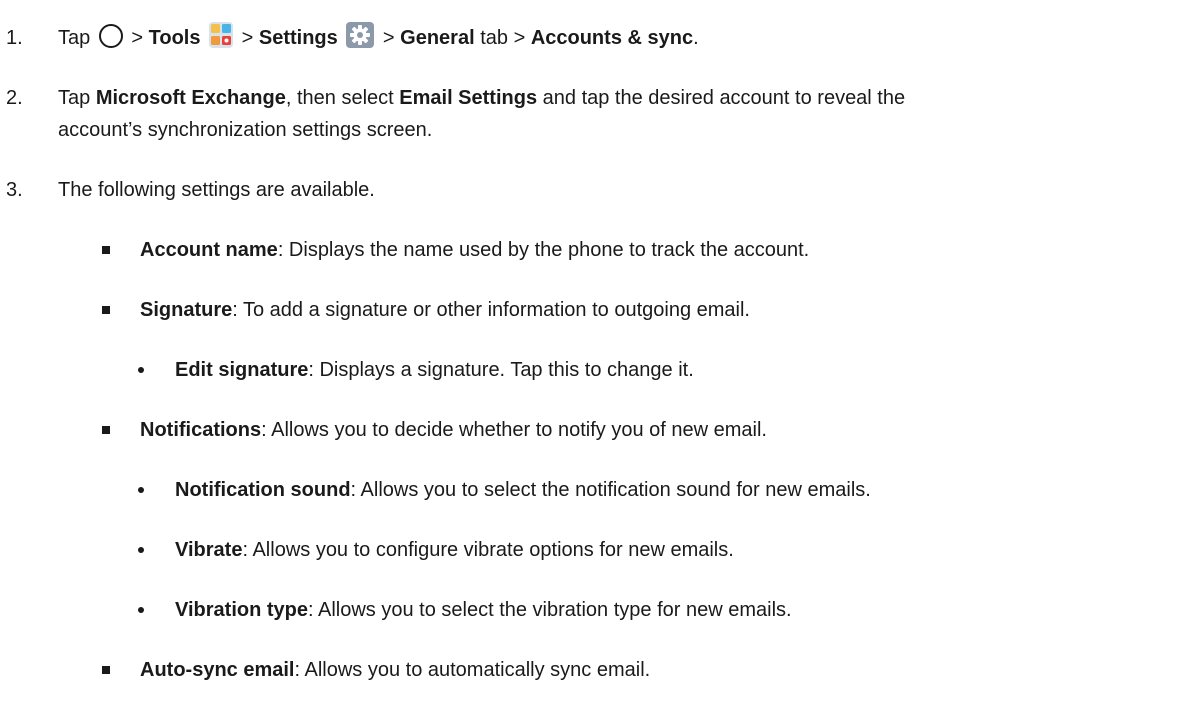 The image size is (1199, 704). What do you see at coordinates (696, 38) in the screenshot?
I see `period: .` at bounding box center [696, 38].